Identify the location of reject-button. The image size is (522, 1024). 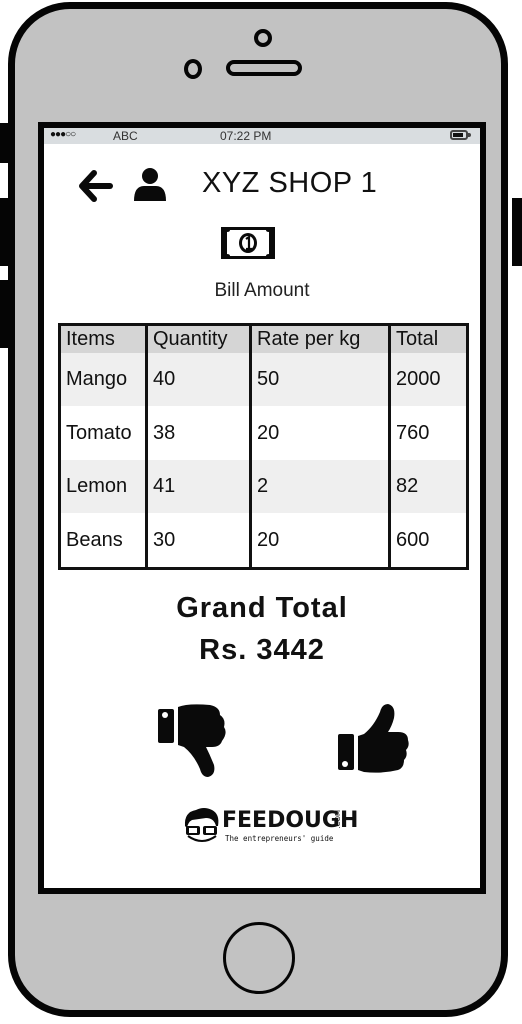
(194, 743).